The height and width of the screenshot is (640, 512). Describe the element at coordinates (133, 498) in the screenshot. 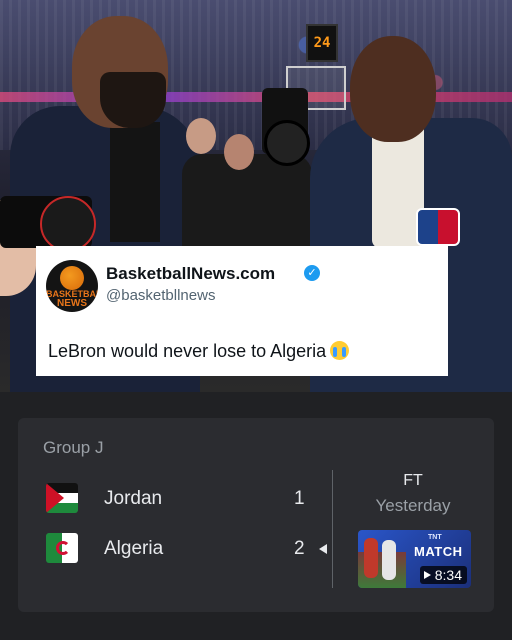

I see `team-name: Jordan` at that location.